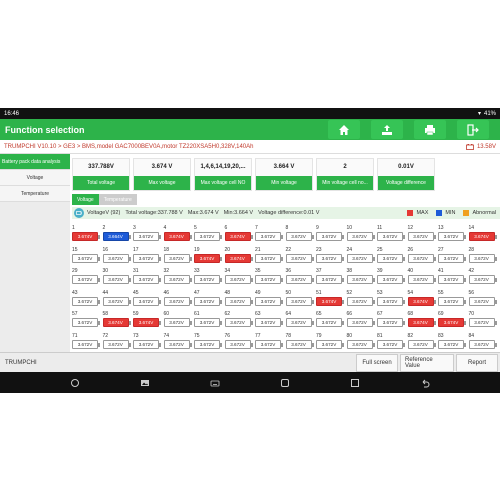 This screenshot has height=500, width=500. I want to click on reference-value-button: Reference Value, so click(427, 362).